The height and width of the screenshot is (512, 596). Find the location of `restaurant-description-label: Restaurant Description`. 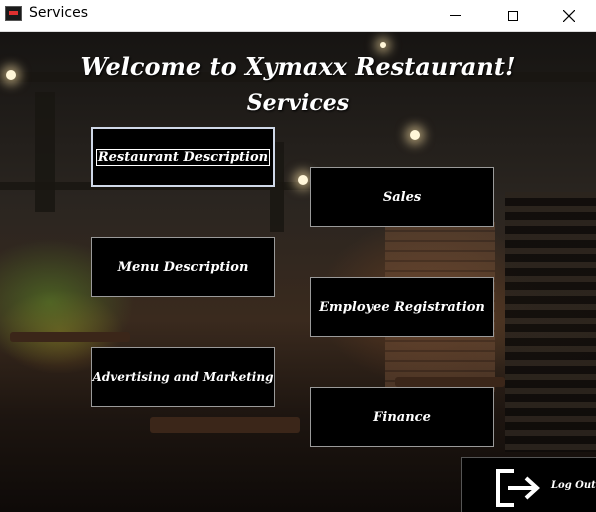

restaurant-description-label: Restaurant Description is located at coordinates (183, 157).